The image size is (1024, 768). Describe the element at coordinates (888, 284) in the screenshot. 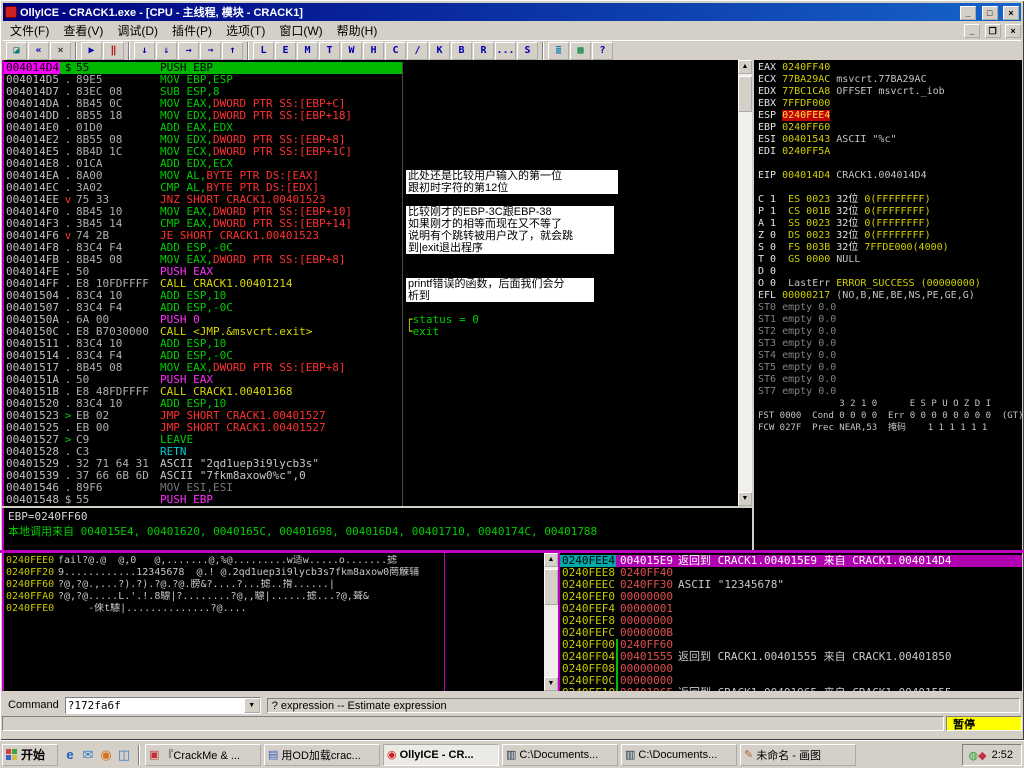

I see `register-line: O 0 LastErr ERROR_SUCCESS (00000000)` at that location.